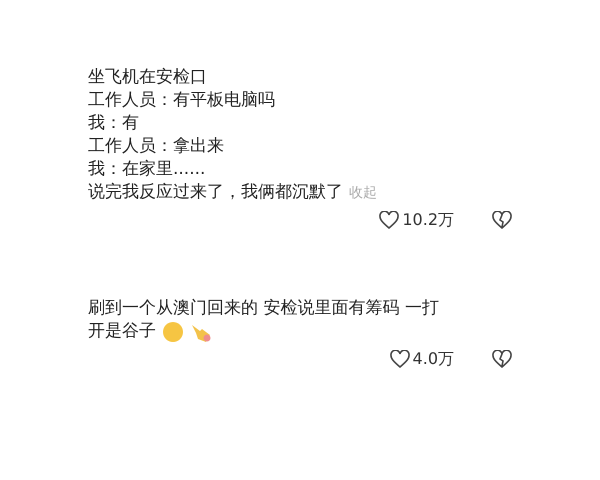 The height and width of the screenshot is (480, 600). I want to click on comment-text: 刷到一个从澳门回来的 安检说里面有筹码 一打, so click(263, 308).